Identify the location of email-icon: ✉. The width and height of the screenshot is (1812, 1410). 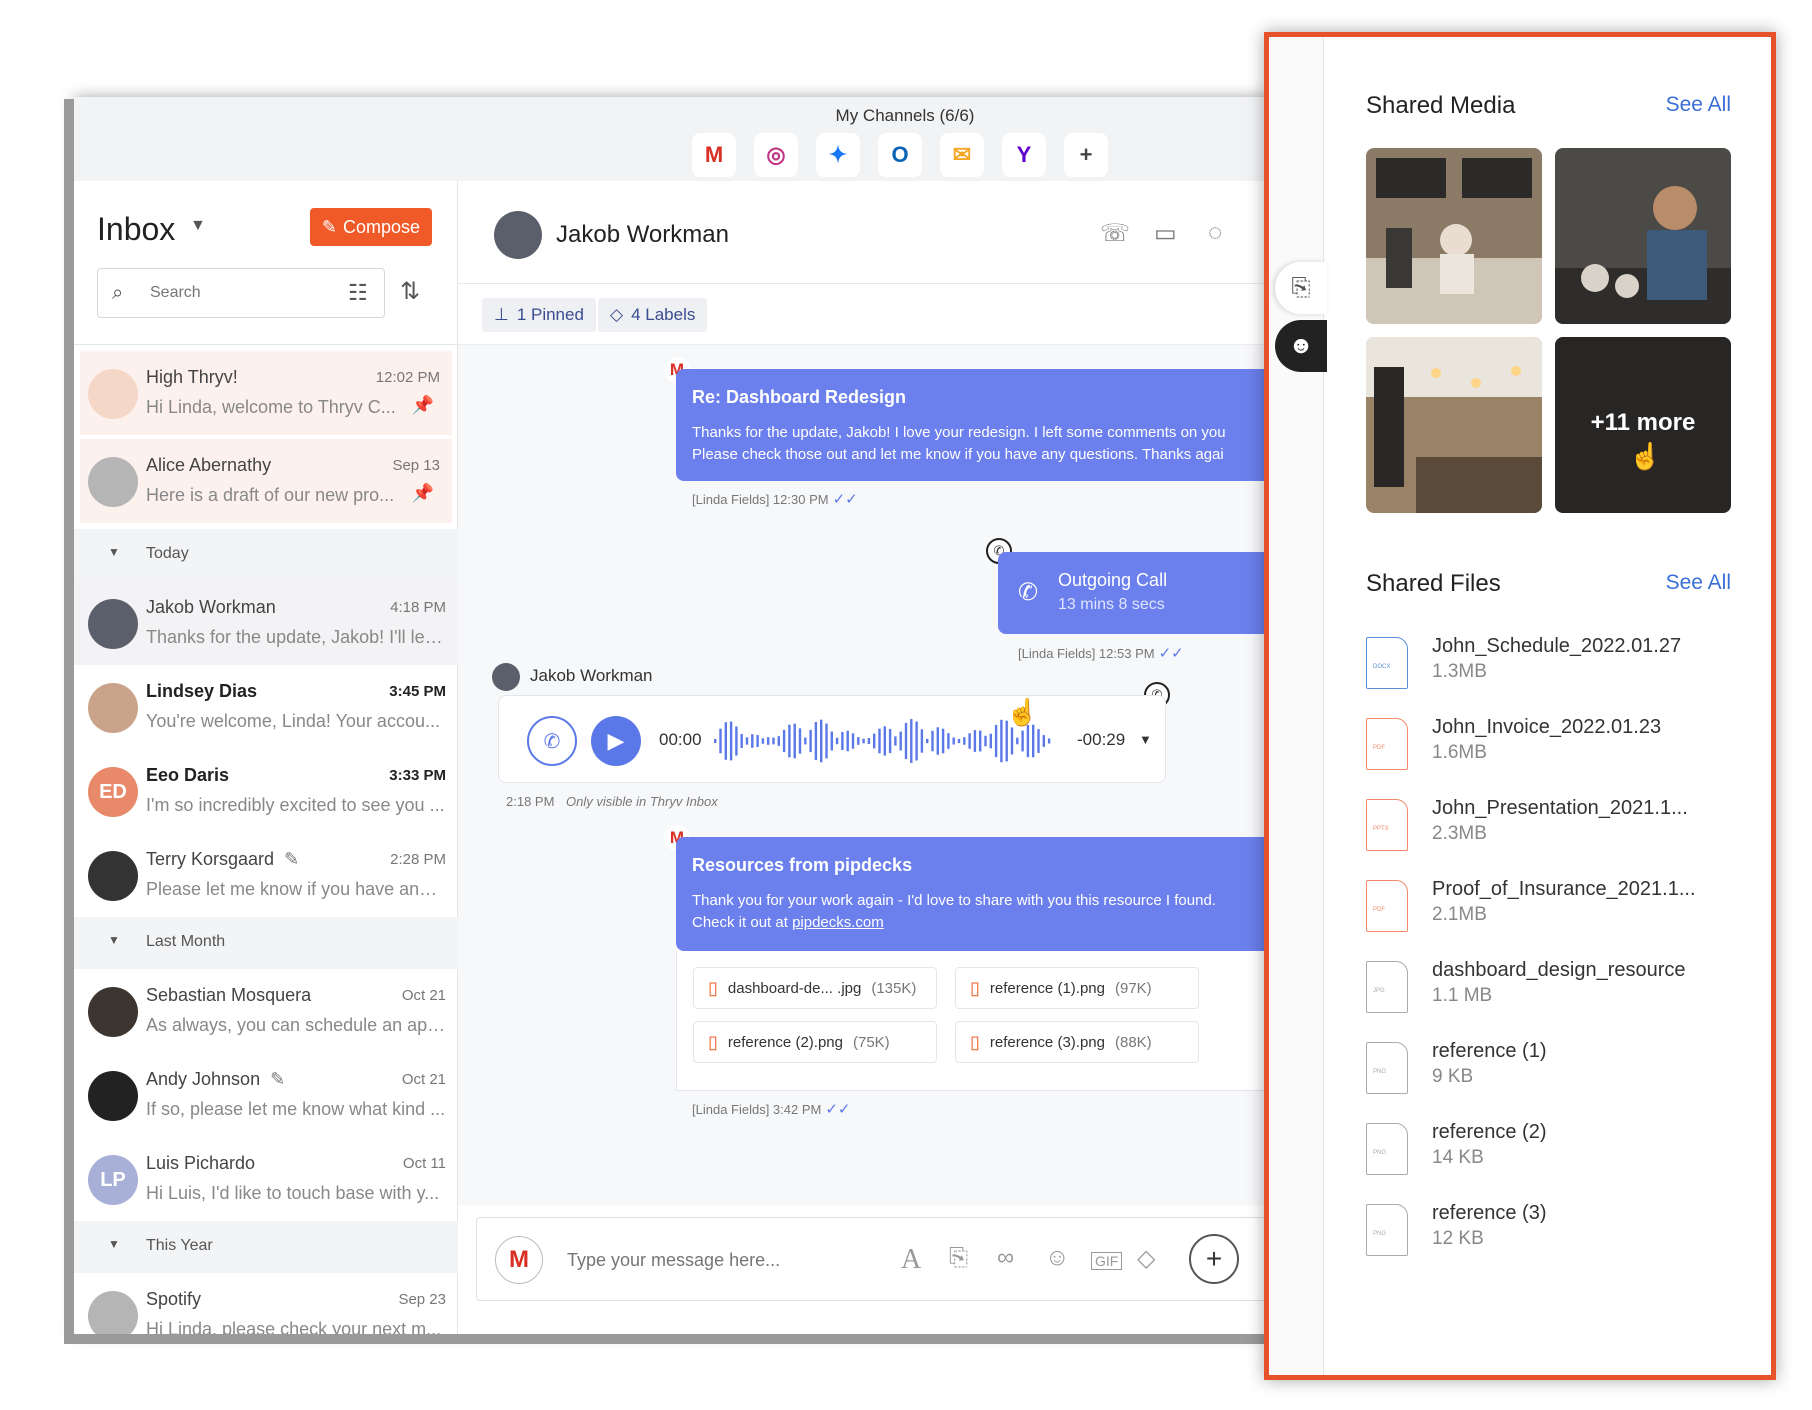
(962, 155).